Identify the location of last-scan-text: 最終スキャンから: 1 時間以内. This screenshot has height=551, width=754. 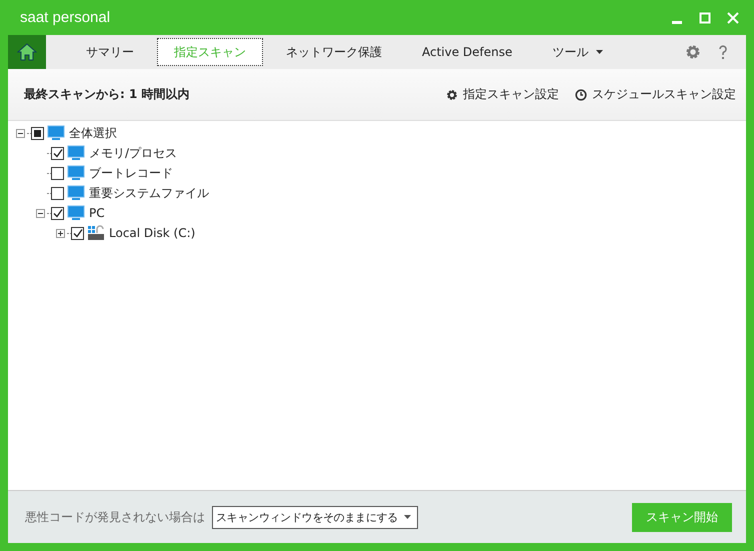
(107, 94).